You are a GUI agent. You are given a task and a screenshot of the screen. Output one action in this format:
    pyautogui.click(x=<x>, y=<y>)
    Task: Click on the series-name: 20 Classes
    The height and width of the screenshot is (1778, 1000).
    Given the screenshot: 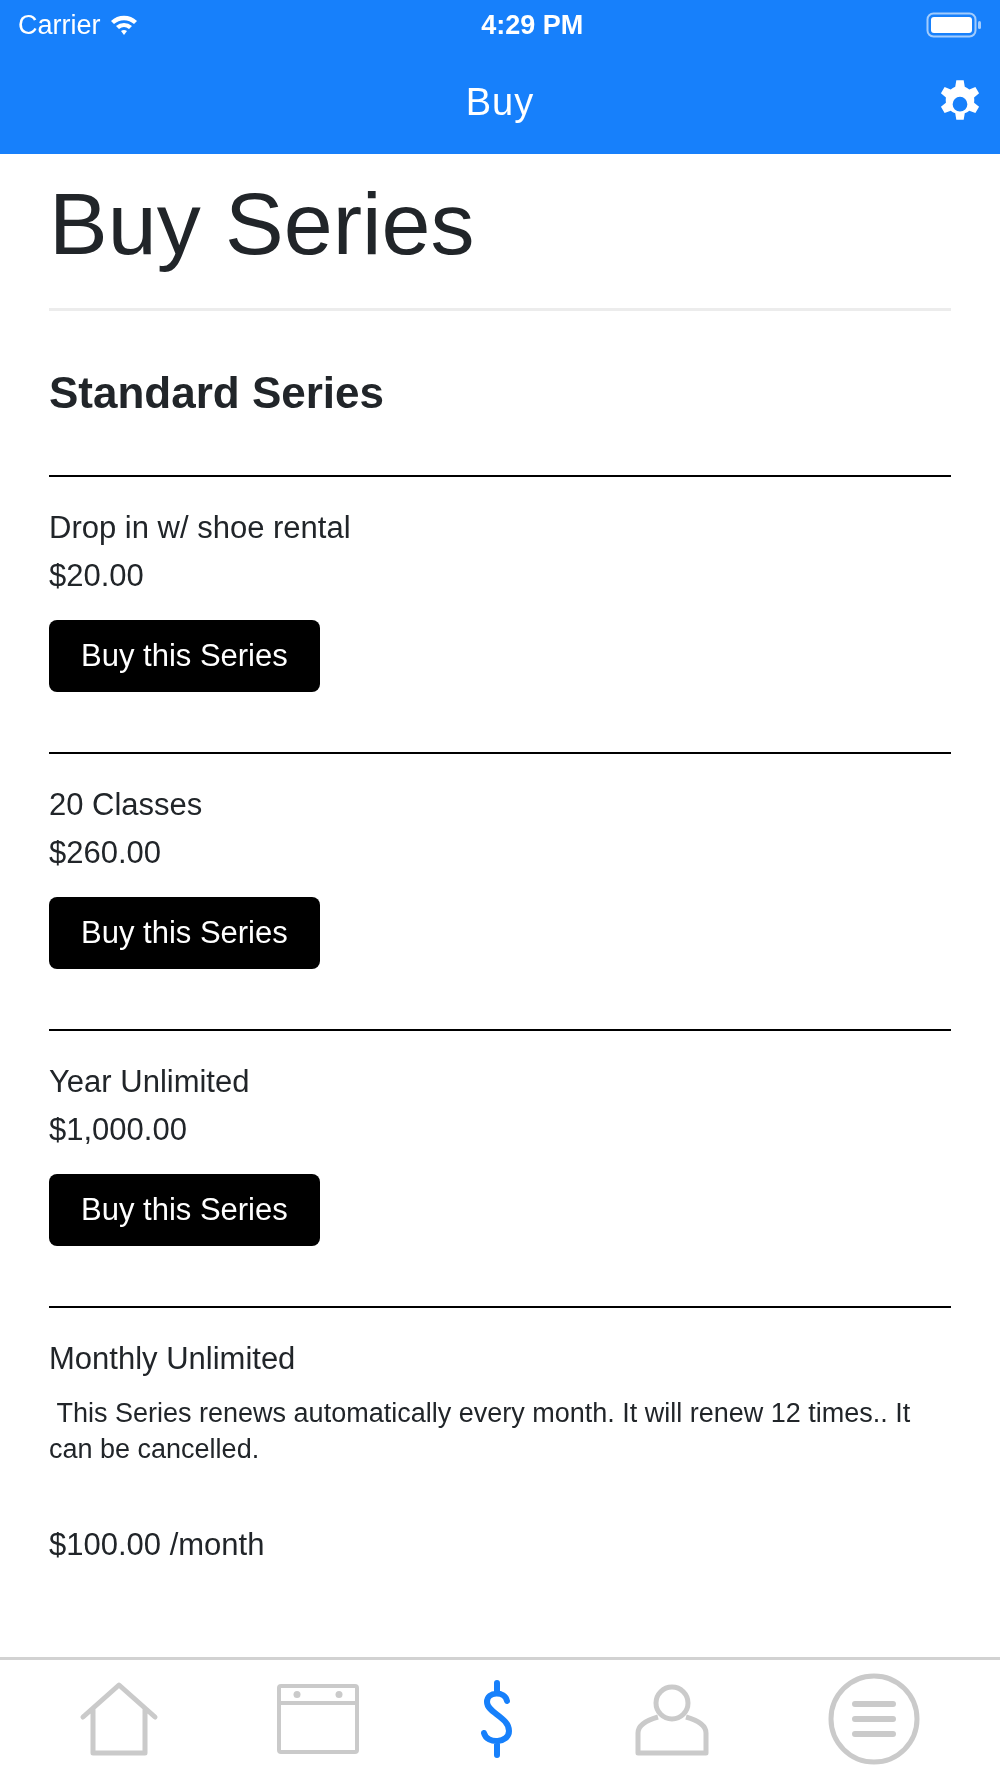 What is the action you would take?
    pyautogui.click(x=126, y=804)
    